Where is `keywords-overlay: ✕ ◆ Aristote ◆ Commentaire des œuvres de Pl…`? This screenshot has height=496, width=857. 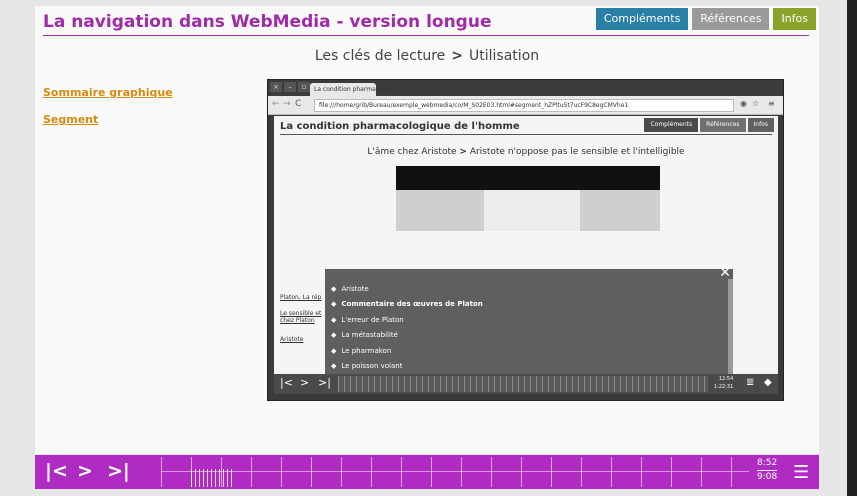 keywords-overlay: ✕ ◆ Aristote ◆ Commentaire des œuvres de Pl… is located at coordinates (529, 319).